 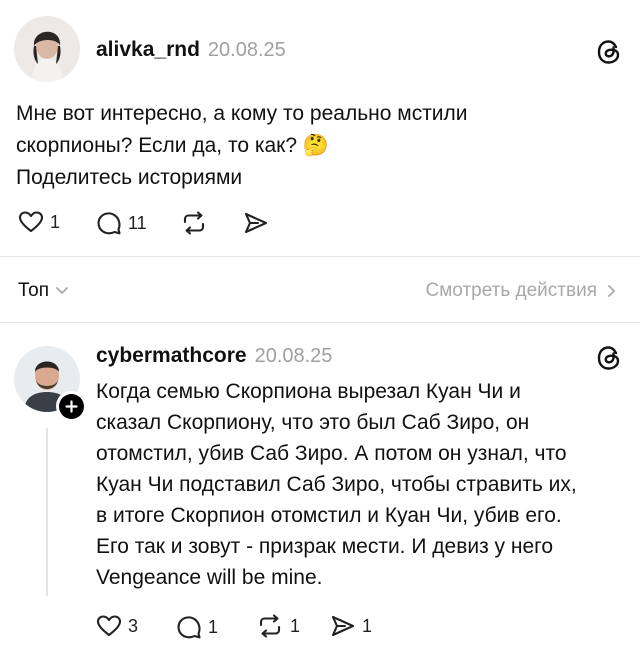 I want to click on view-activity-link: Смотреть действия, so click(x=521, y=291).